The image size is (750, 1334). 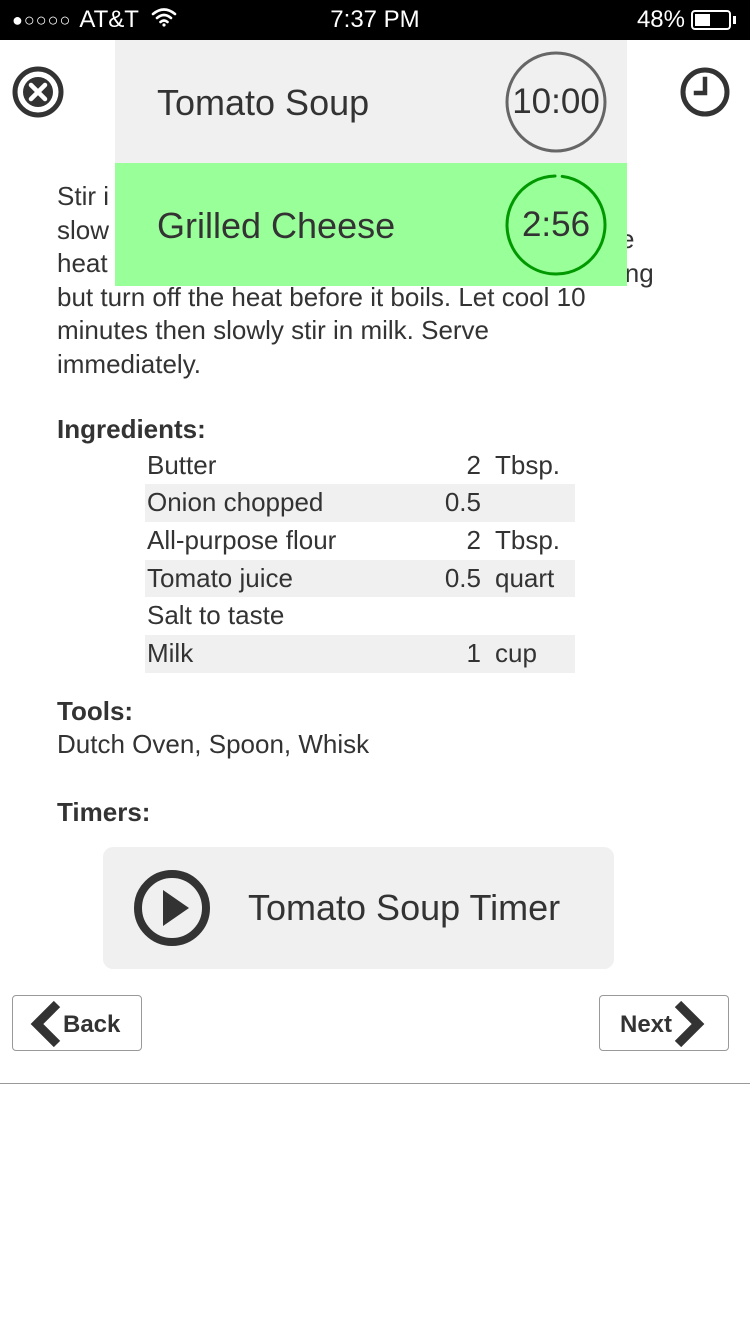 What do you see at coordinates (276, 225) in the screenshot?
I see `timer-name: Grilled Cheese` at bounding box center [276, 225].